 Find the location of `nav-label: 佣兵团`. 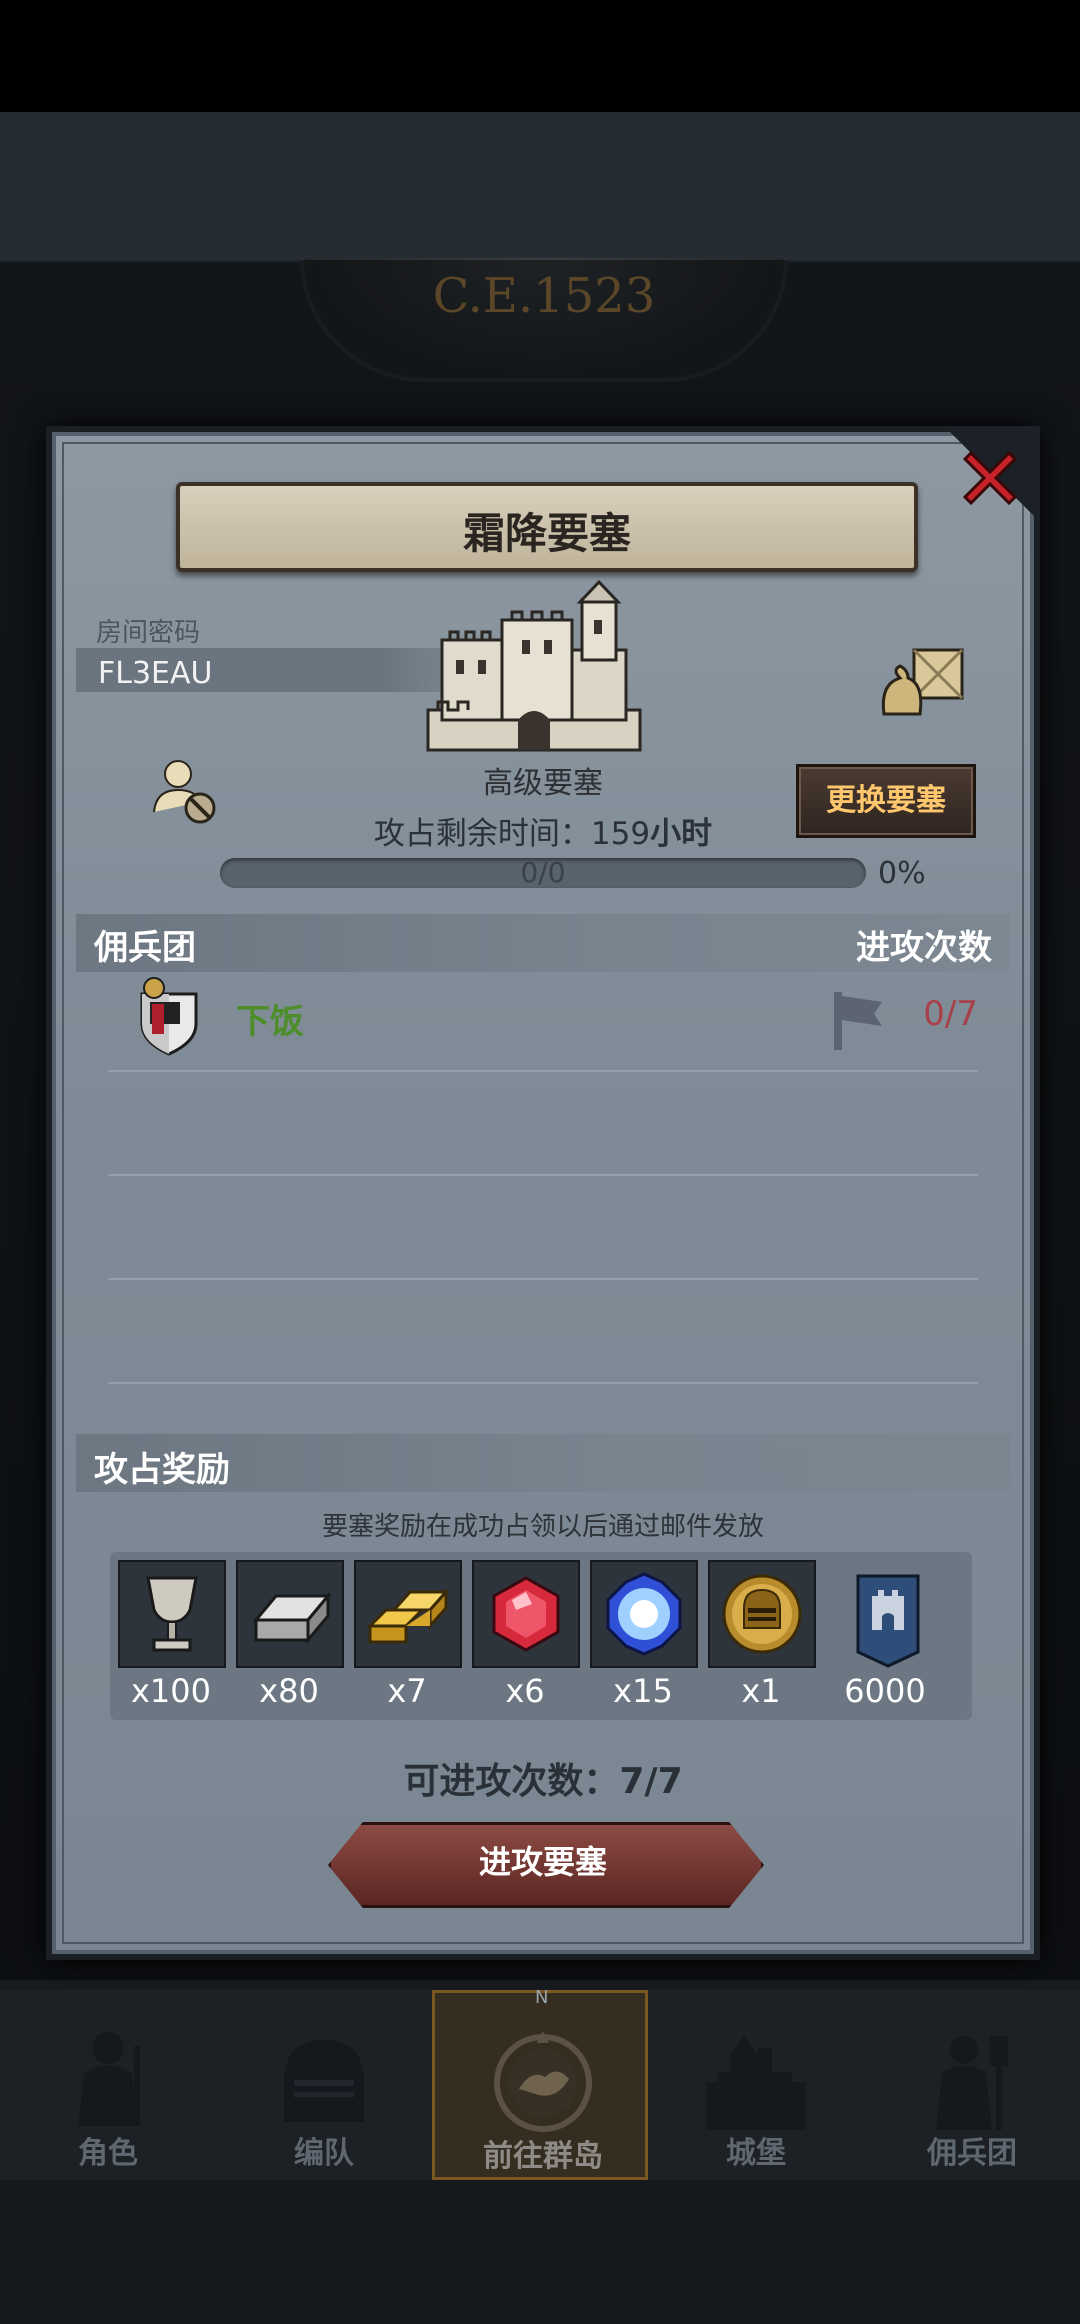

nav-label: 佣兵团 is located at coordinates (972, 2153).